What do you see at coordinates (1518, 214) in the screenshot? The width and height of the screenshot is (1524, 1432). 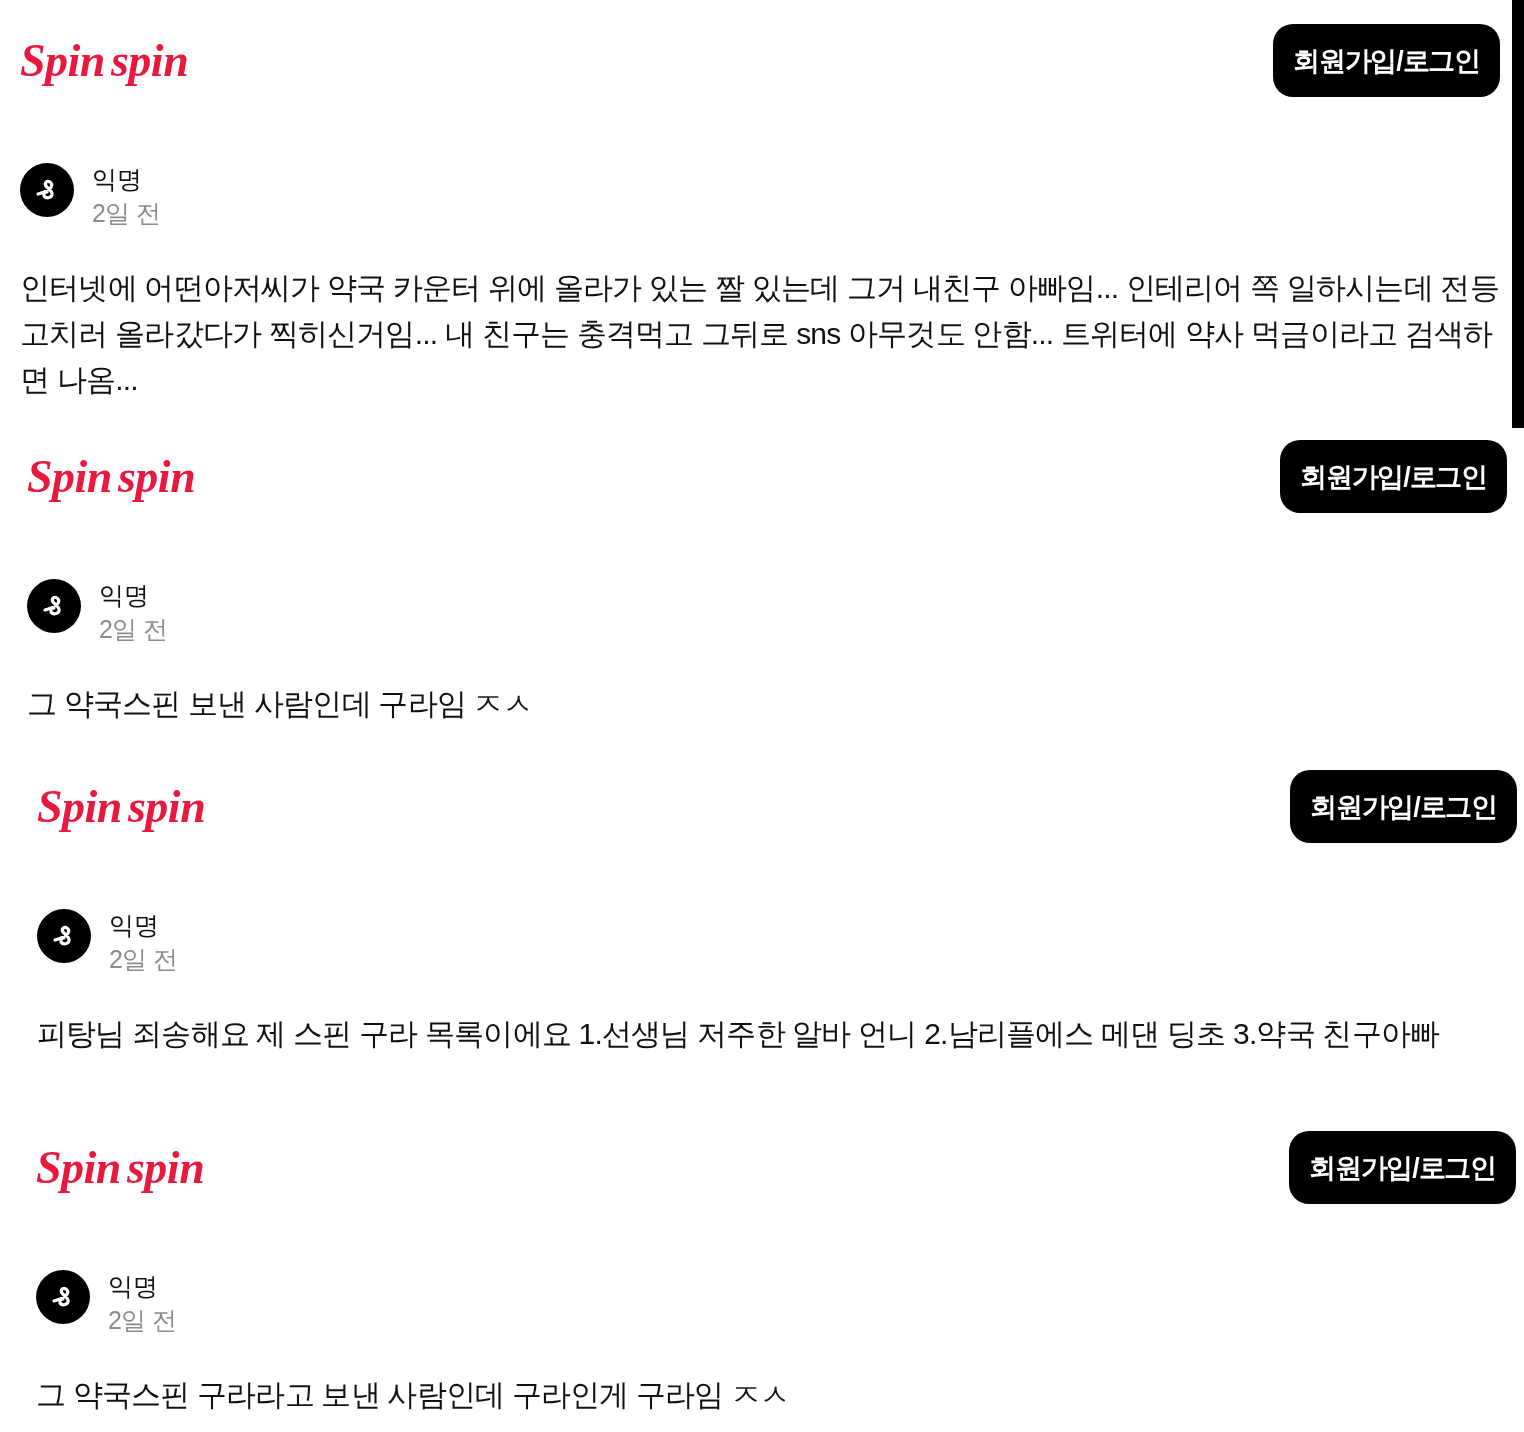 I see `scrollbar` at bounding box center [1518, 214].